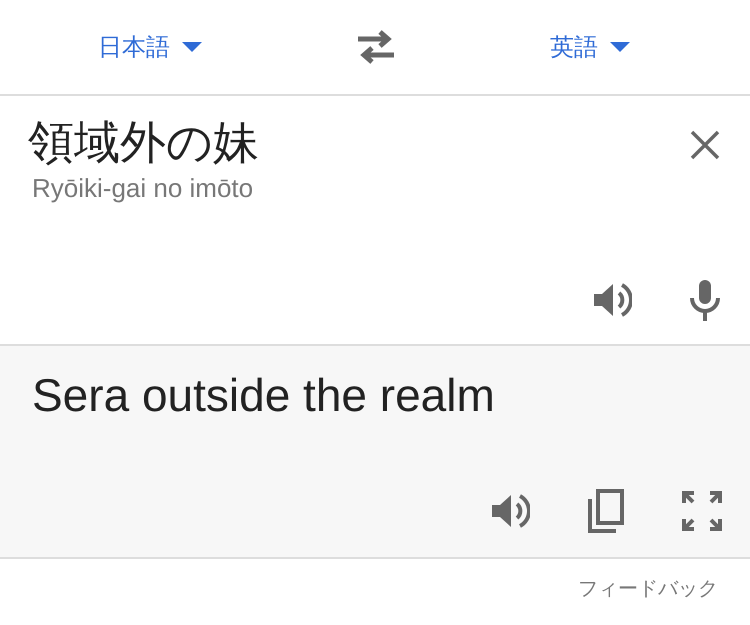  What do you see at coordinates (705, 145) in the screenshot?
I see `close-icon` at bounding box center [705, 145].